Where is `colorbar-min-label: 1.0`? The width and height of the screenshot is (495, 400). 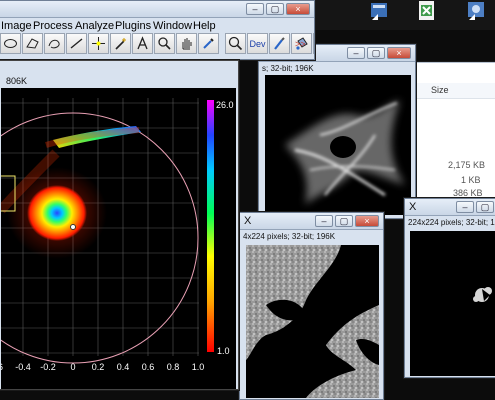
colorbar-min-label: 1.0 is located at coordinates (223, 351).